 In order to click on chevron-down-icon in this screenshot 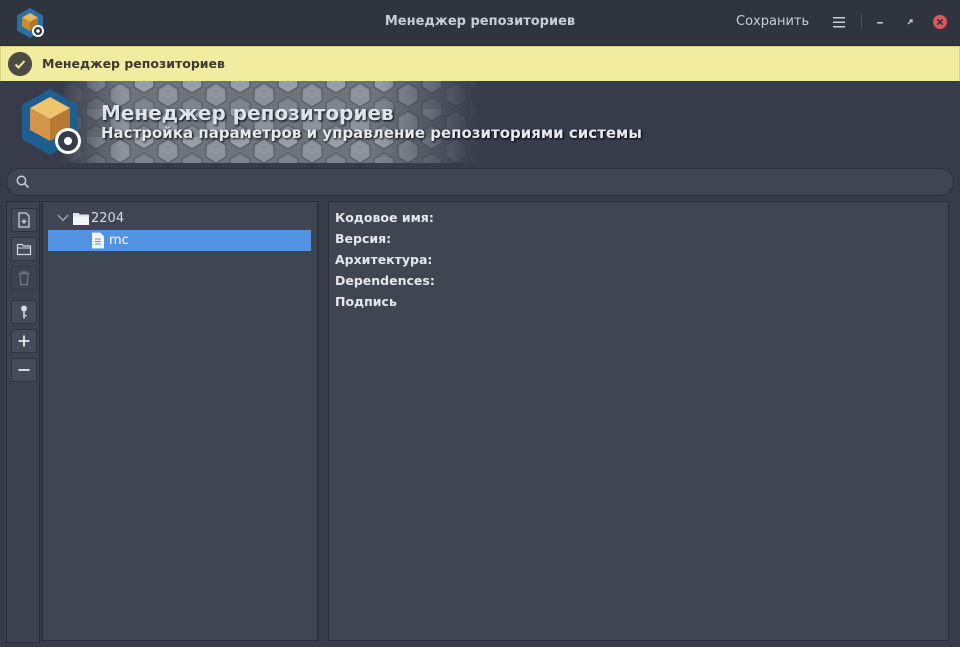, I will do `click(63, 218)`.